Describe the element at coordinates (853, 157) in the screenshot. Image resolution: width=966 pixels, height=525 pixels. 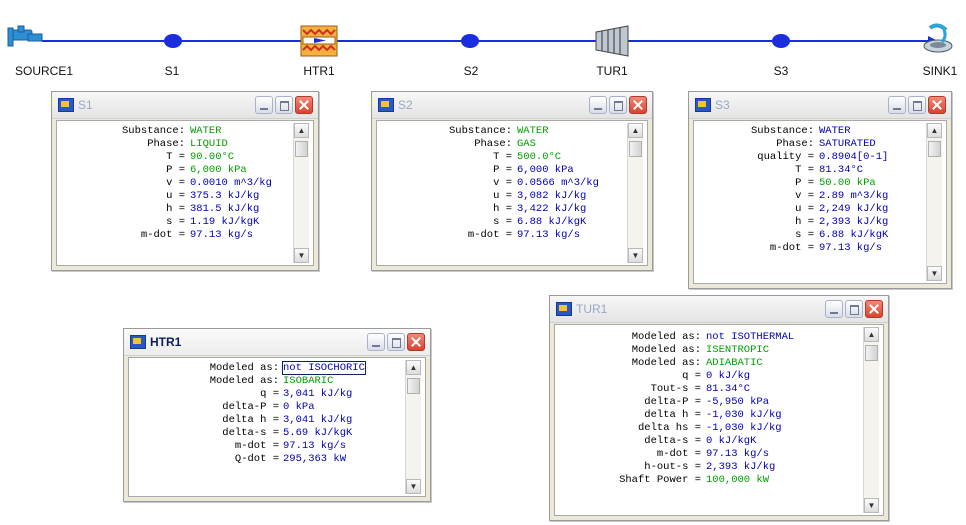
I see `property-value: 0.8904[0-1]` at that location.